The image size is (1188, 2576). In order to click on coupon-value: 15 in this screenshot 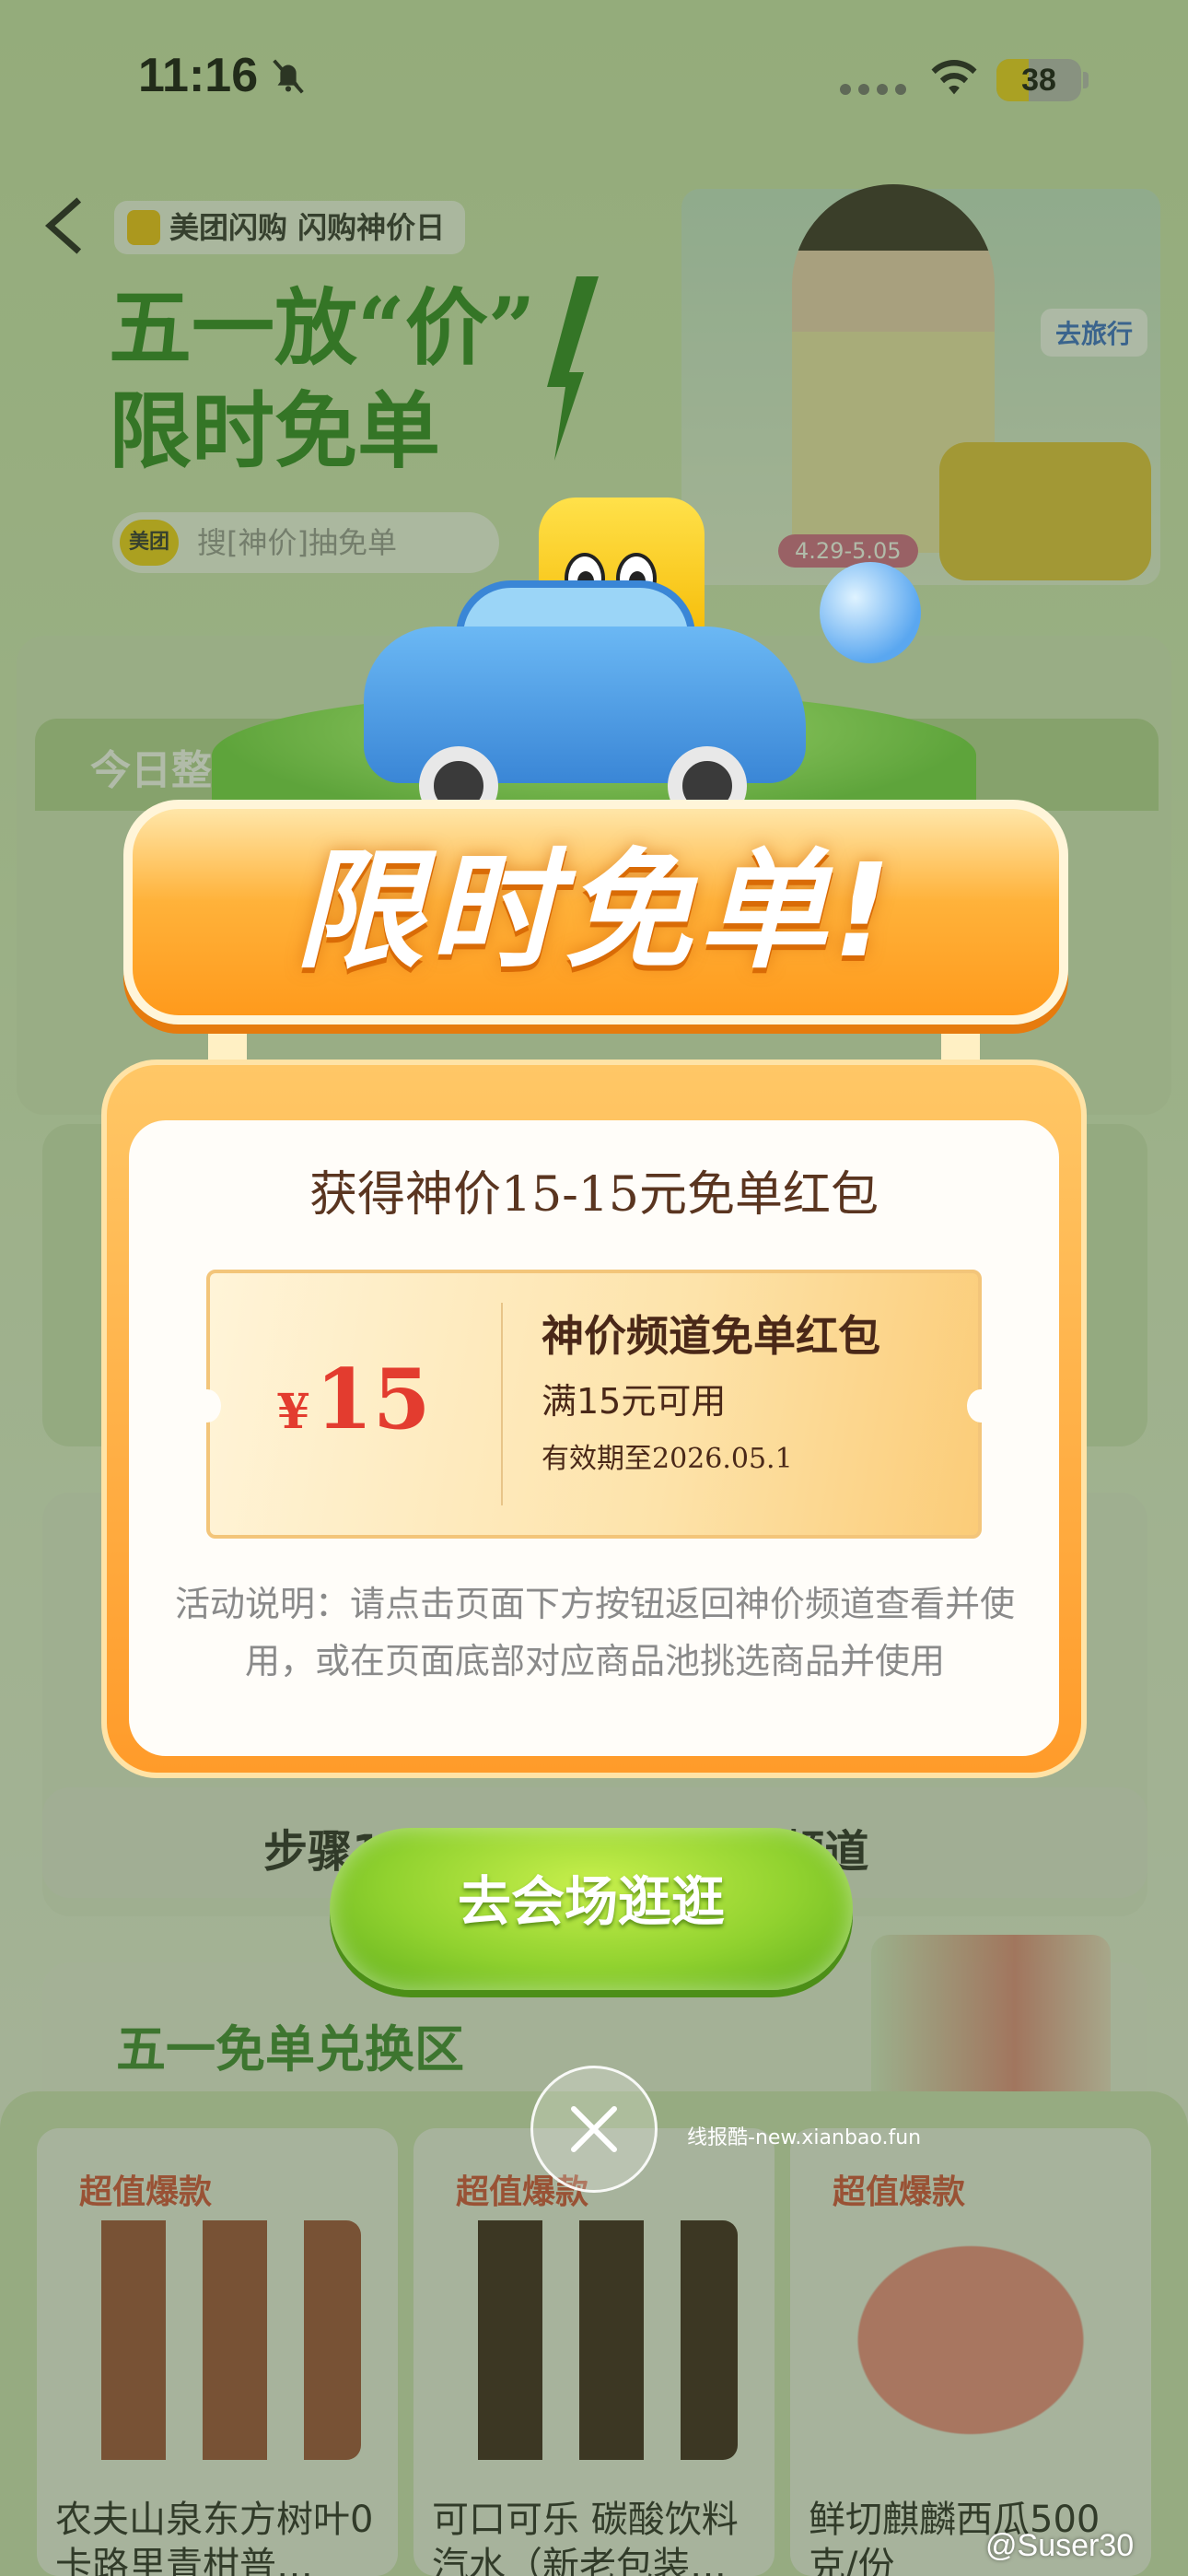, I will do `click(373, 1399)`.